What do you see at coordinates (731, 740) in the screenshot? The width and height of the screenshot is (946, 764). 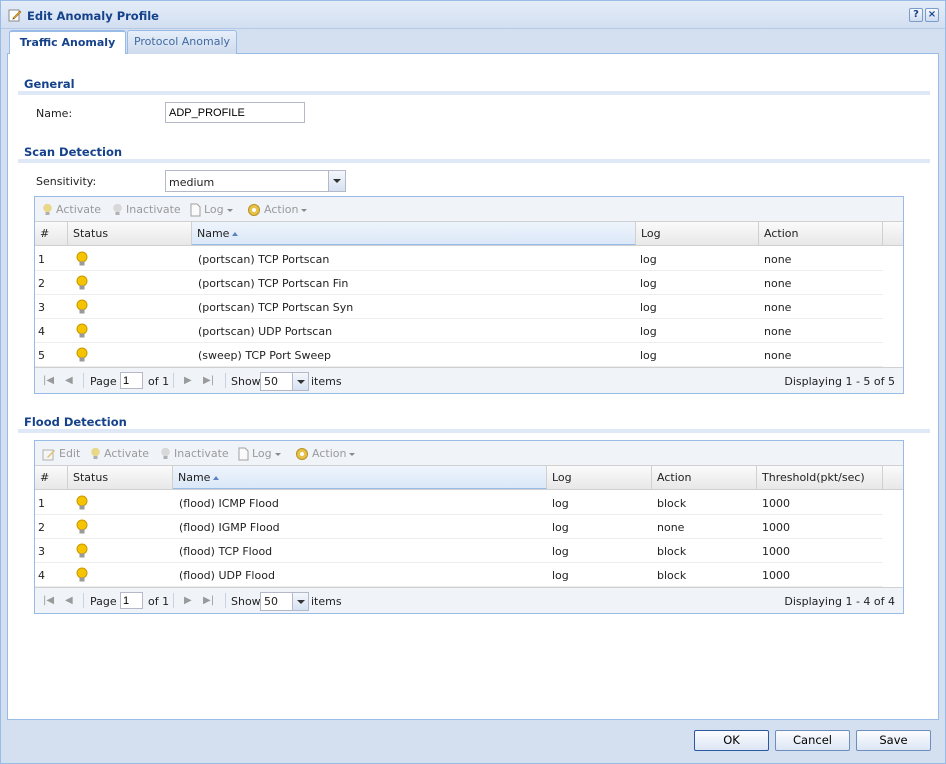 I see `ok-button: OK` at bounding box center [731, 740].